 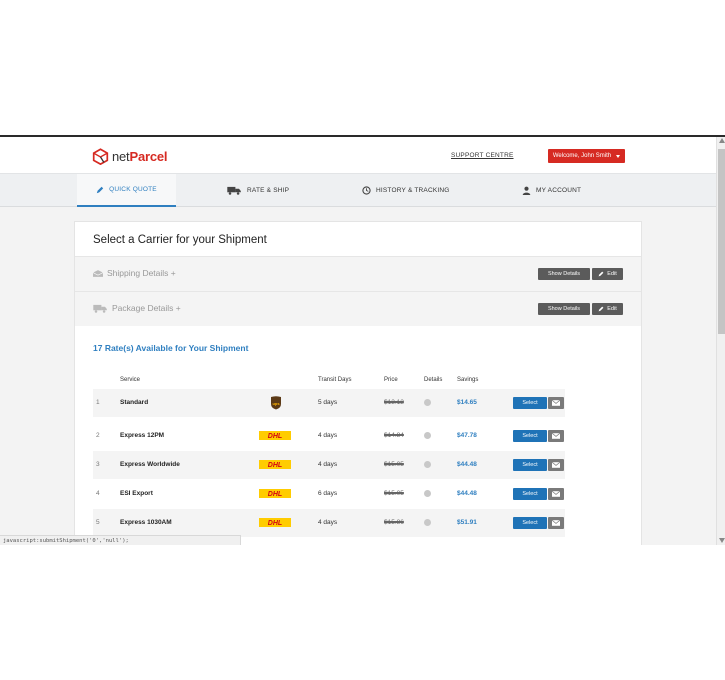 I want to click on logo-net-text: net, so click(x=121, y=156).